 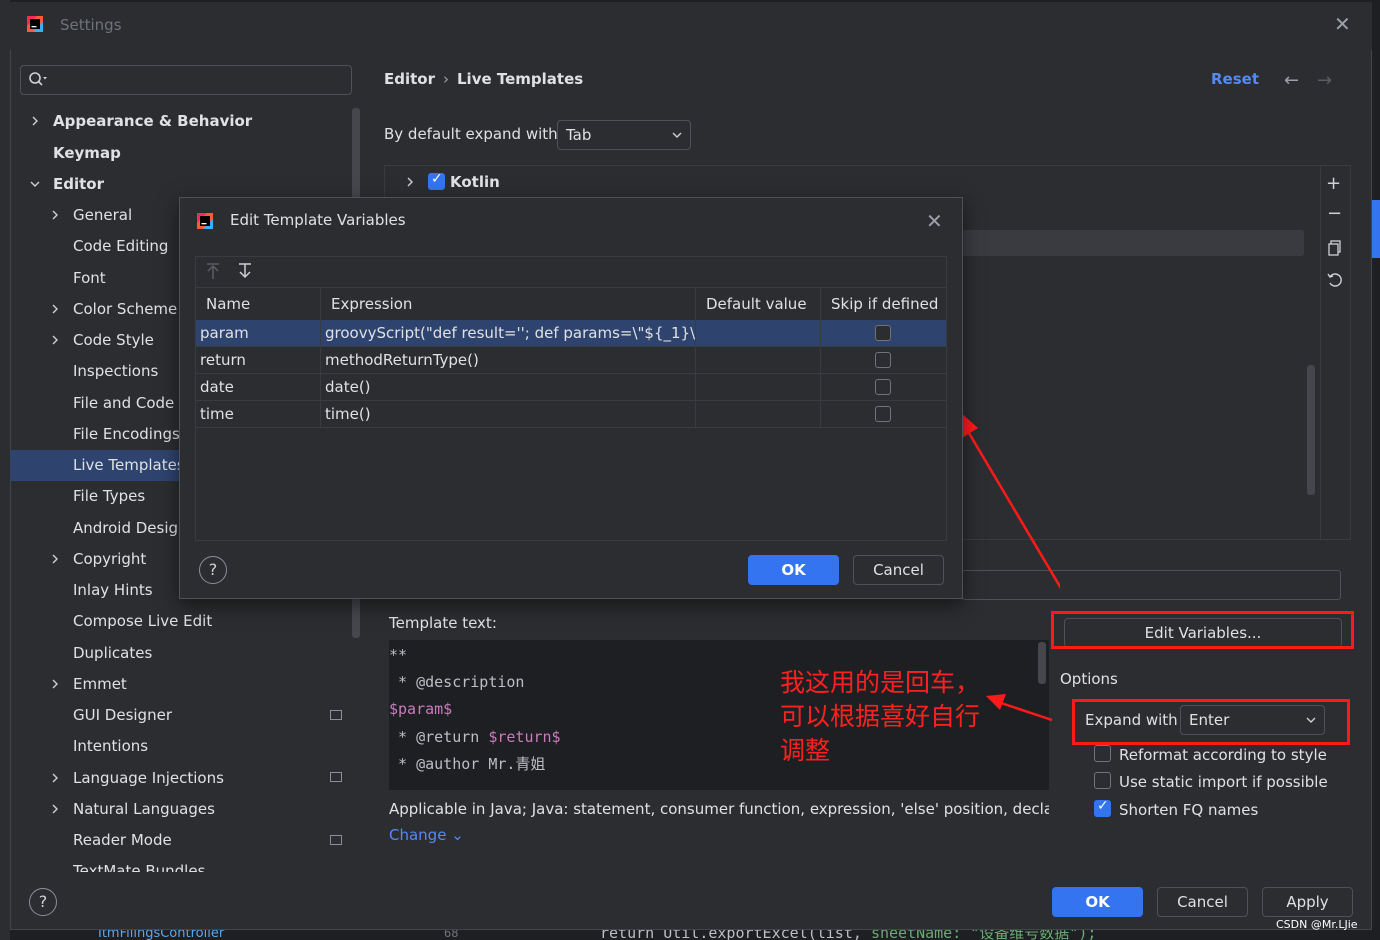 What do you see at coordinates (1211, 722) in the screenshot?
I see `annotation-box-expand-with` at bounding box center [1211, 722].